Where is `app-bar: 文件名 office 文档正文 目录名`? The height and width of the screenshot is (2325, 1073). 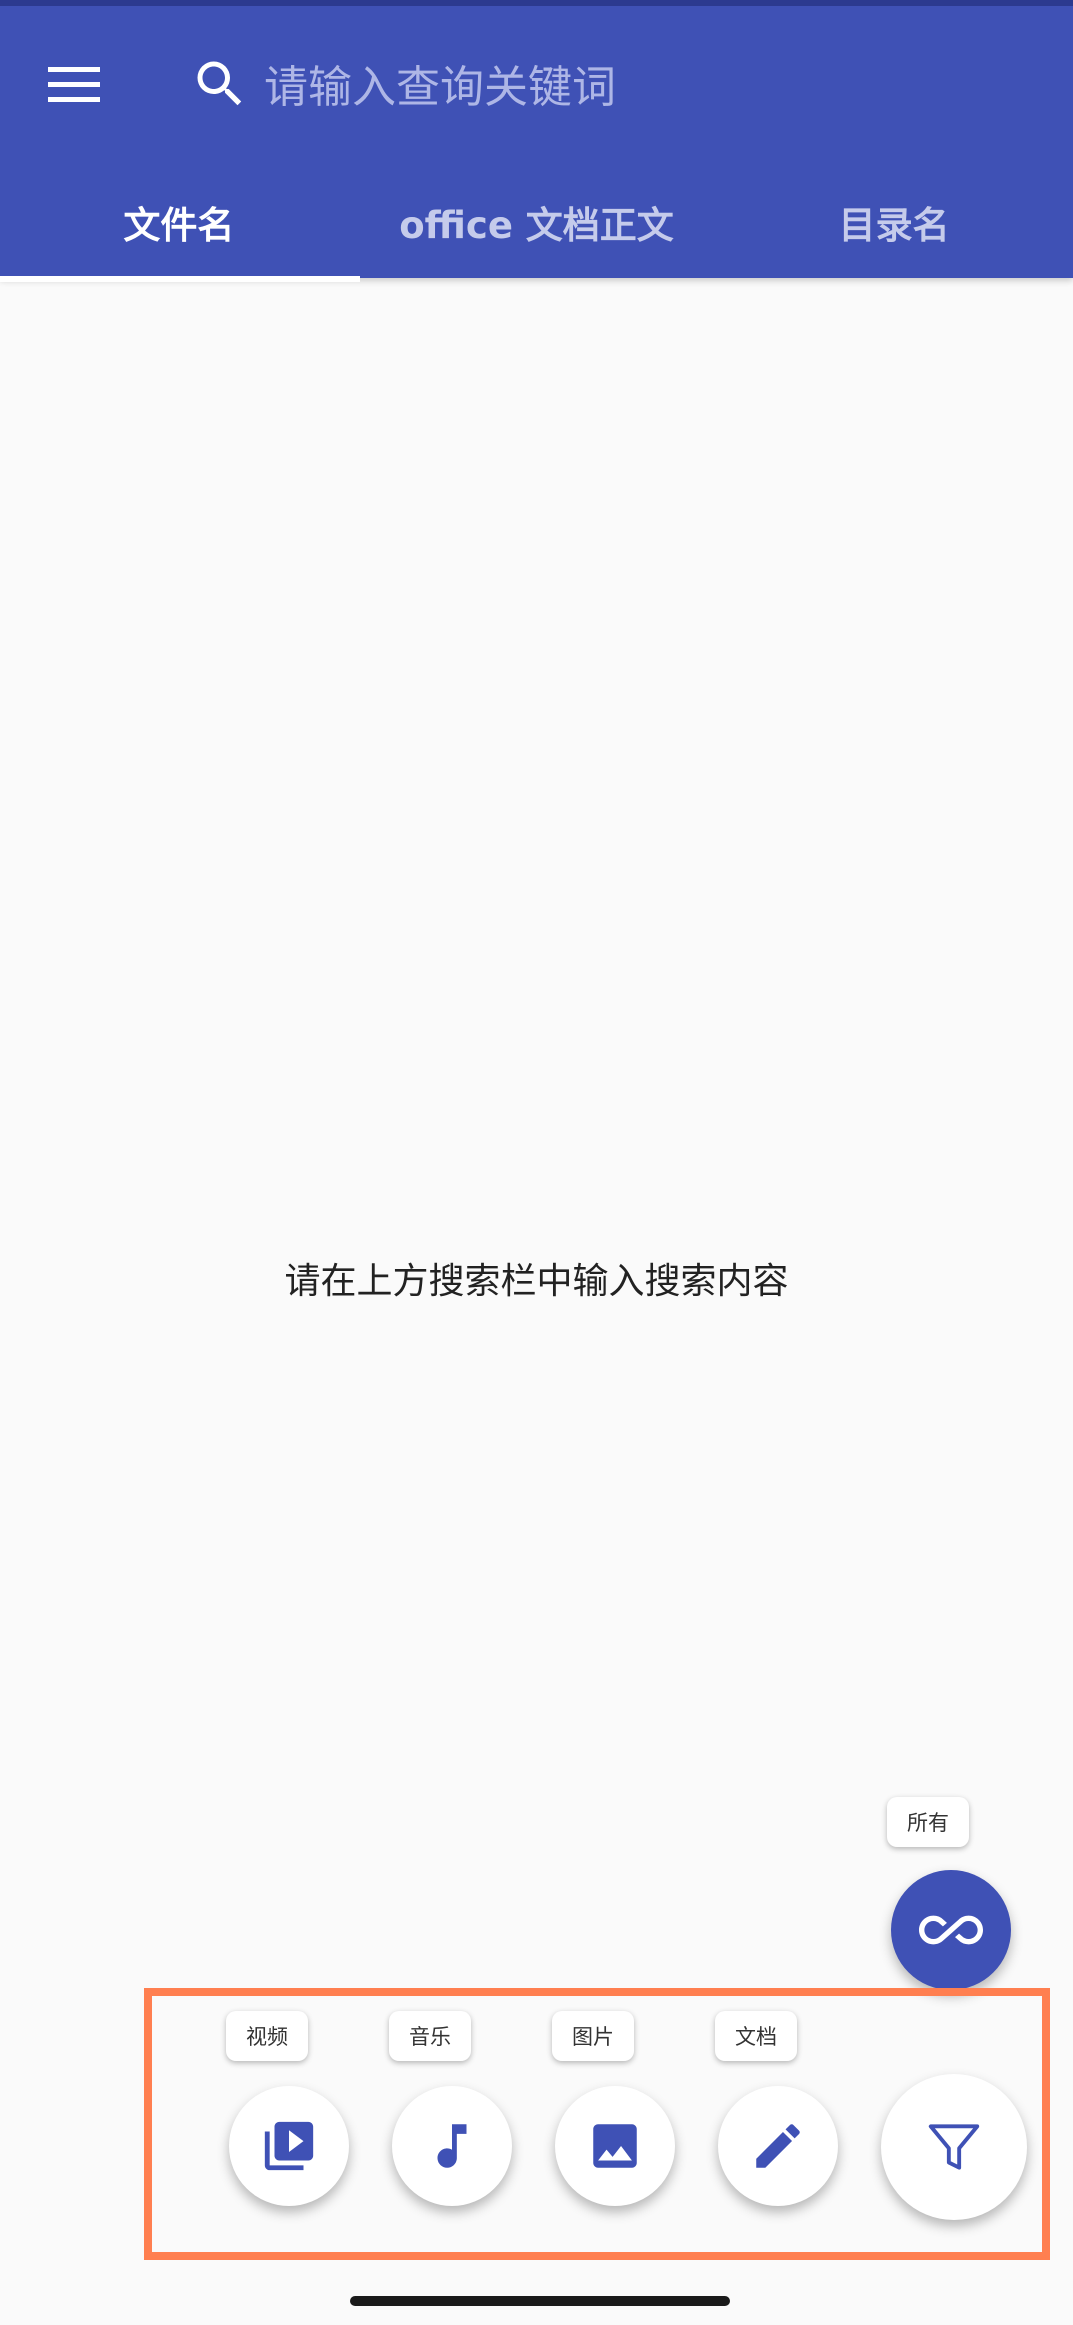 app-bar: 文件名 office 文档正文 目录名 is located at coordinates (536, 141).